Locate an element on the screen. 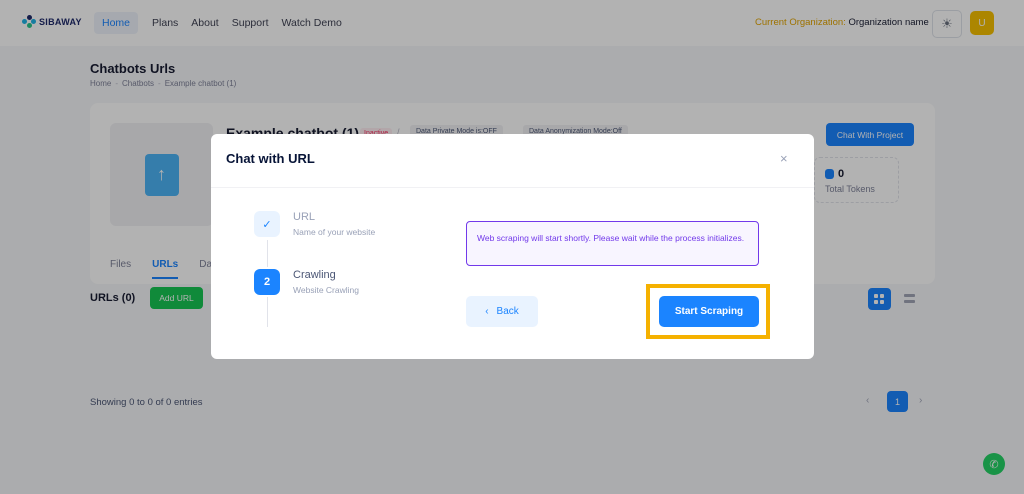 The height and width of the screenshot is (494, 1024). check-icon: ✓ is located at coordinates (267, 224).